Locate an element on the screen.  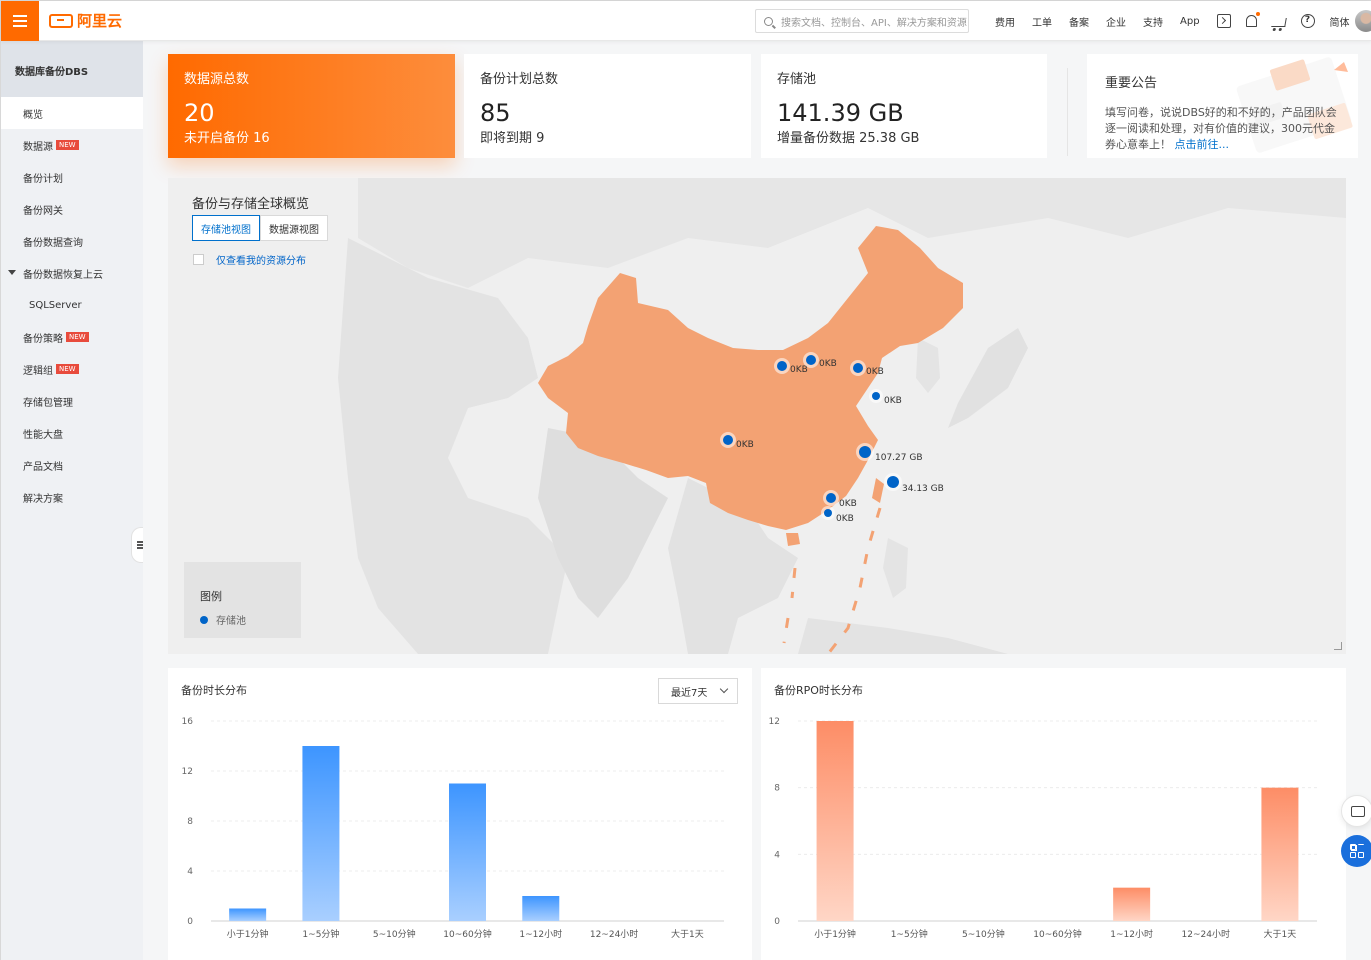
sidebar-item: 备份网关 is located at coordinates (72, 209).